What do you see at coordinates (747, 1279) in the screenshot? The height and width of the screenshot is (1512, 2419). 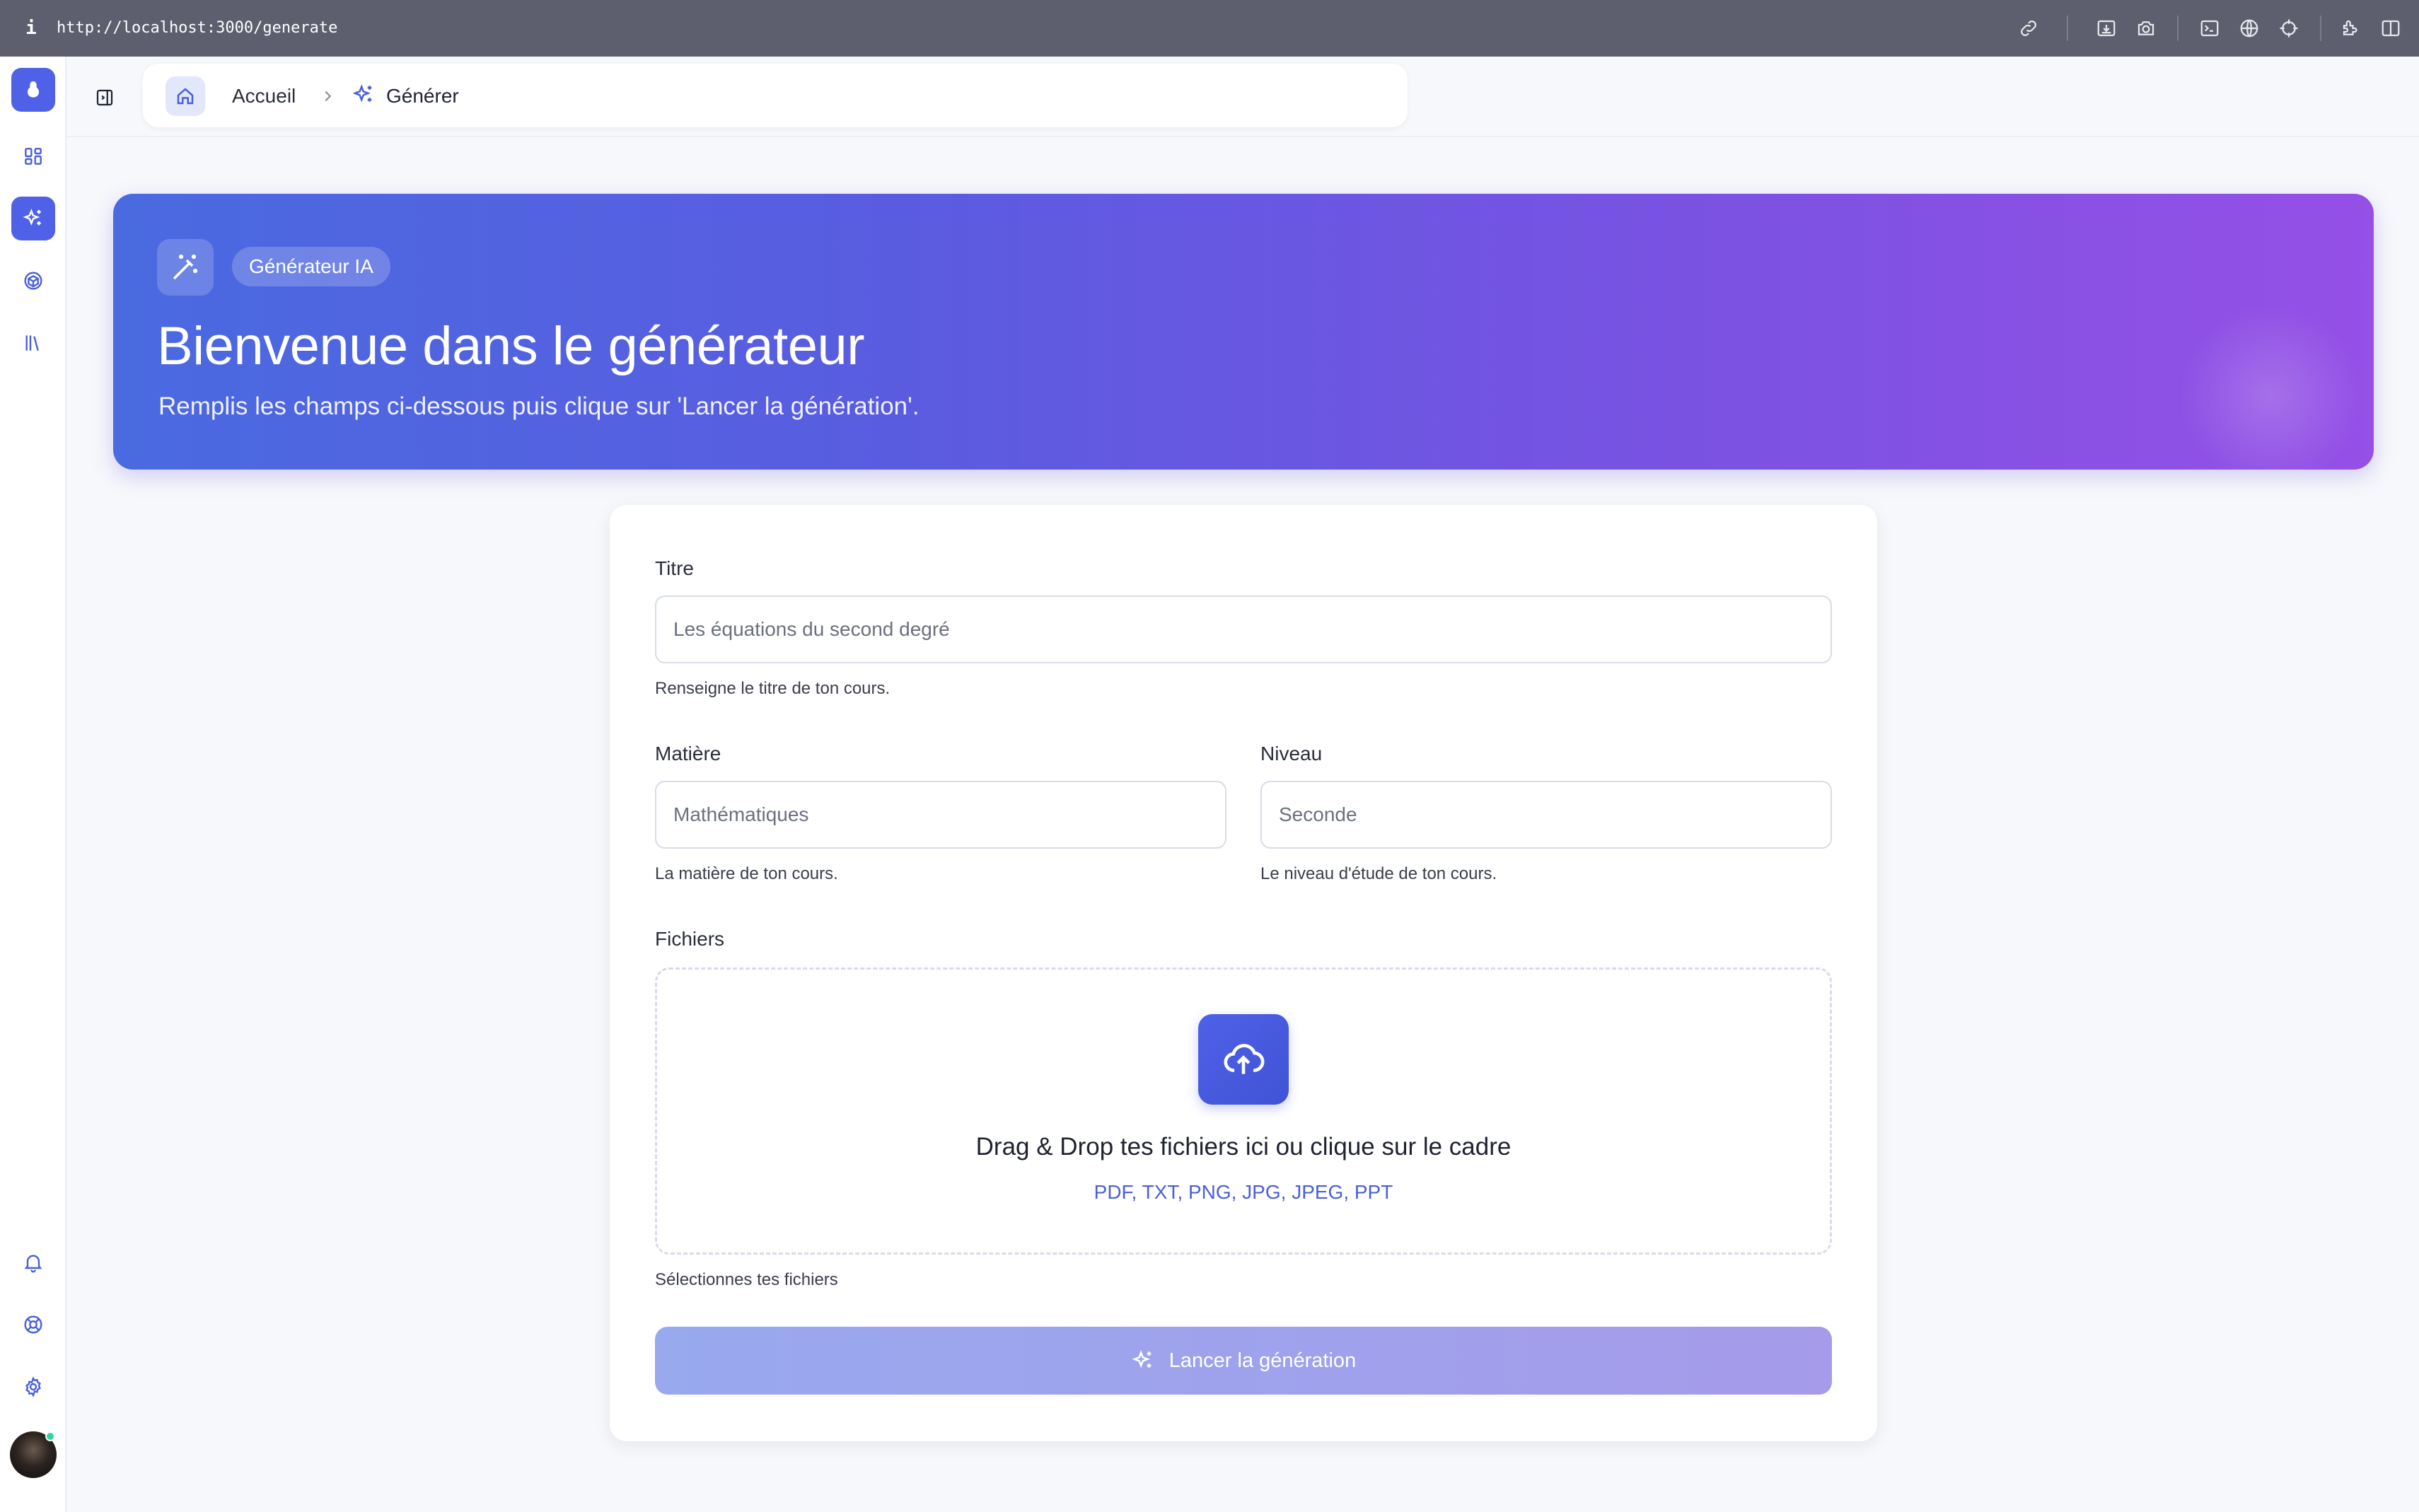 I see `files-help: Sélectionnes tes fichiers` at bounding box center [747, 1279].